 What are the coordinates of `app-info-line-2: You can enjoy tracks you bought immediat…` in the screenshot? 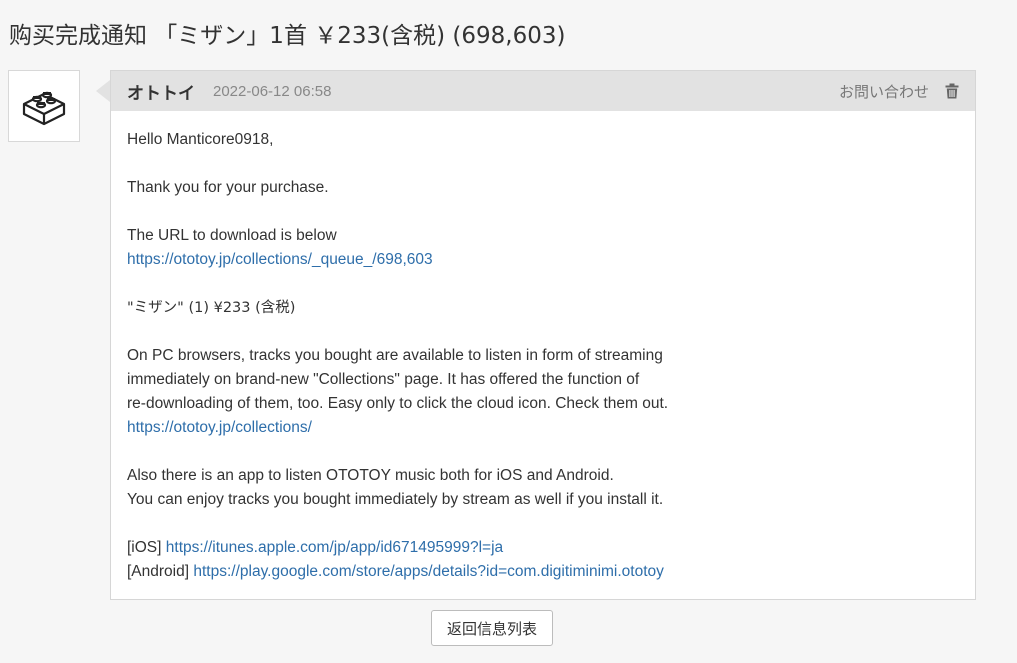 It's located at (395, 499).